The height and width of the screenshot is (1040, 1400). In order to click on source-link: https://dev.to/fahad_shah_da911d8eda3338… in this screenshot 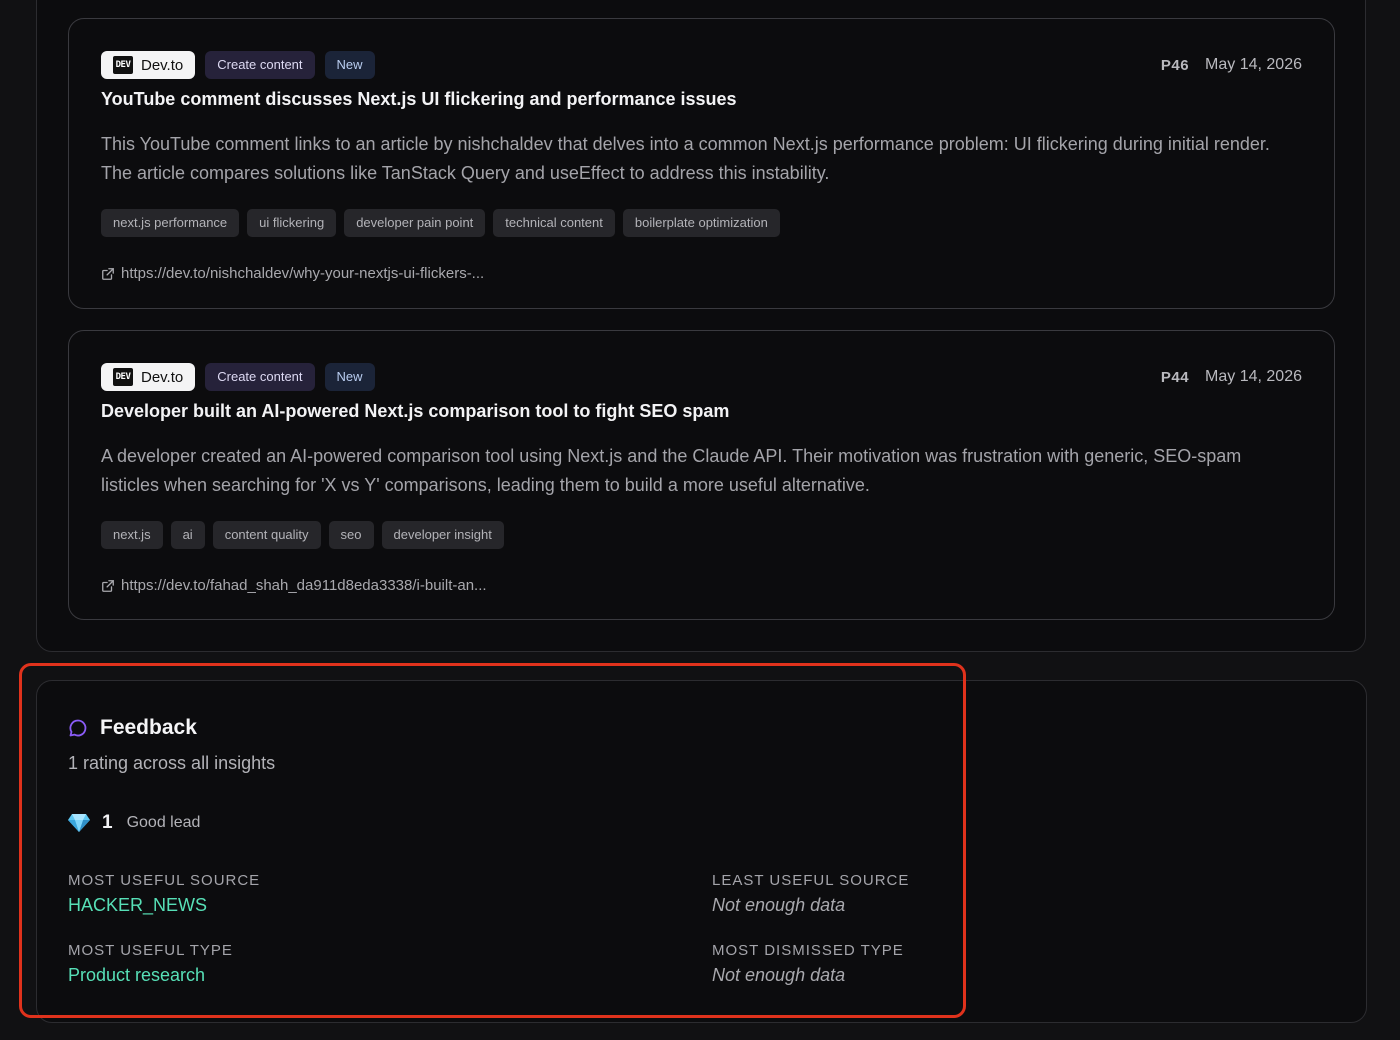, I will do `click(701, 585)`.